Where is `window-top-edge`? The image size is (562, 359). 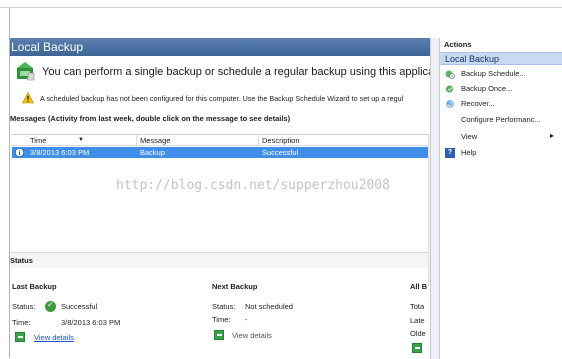
window-top-edge is located at coordinates (281, 4).